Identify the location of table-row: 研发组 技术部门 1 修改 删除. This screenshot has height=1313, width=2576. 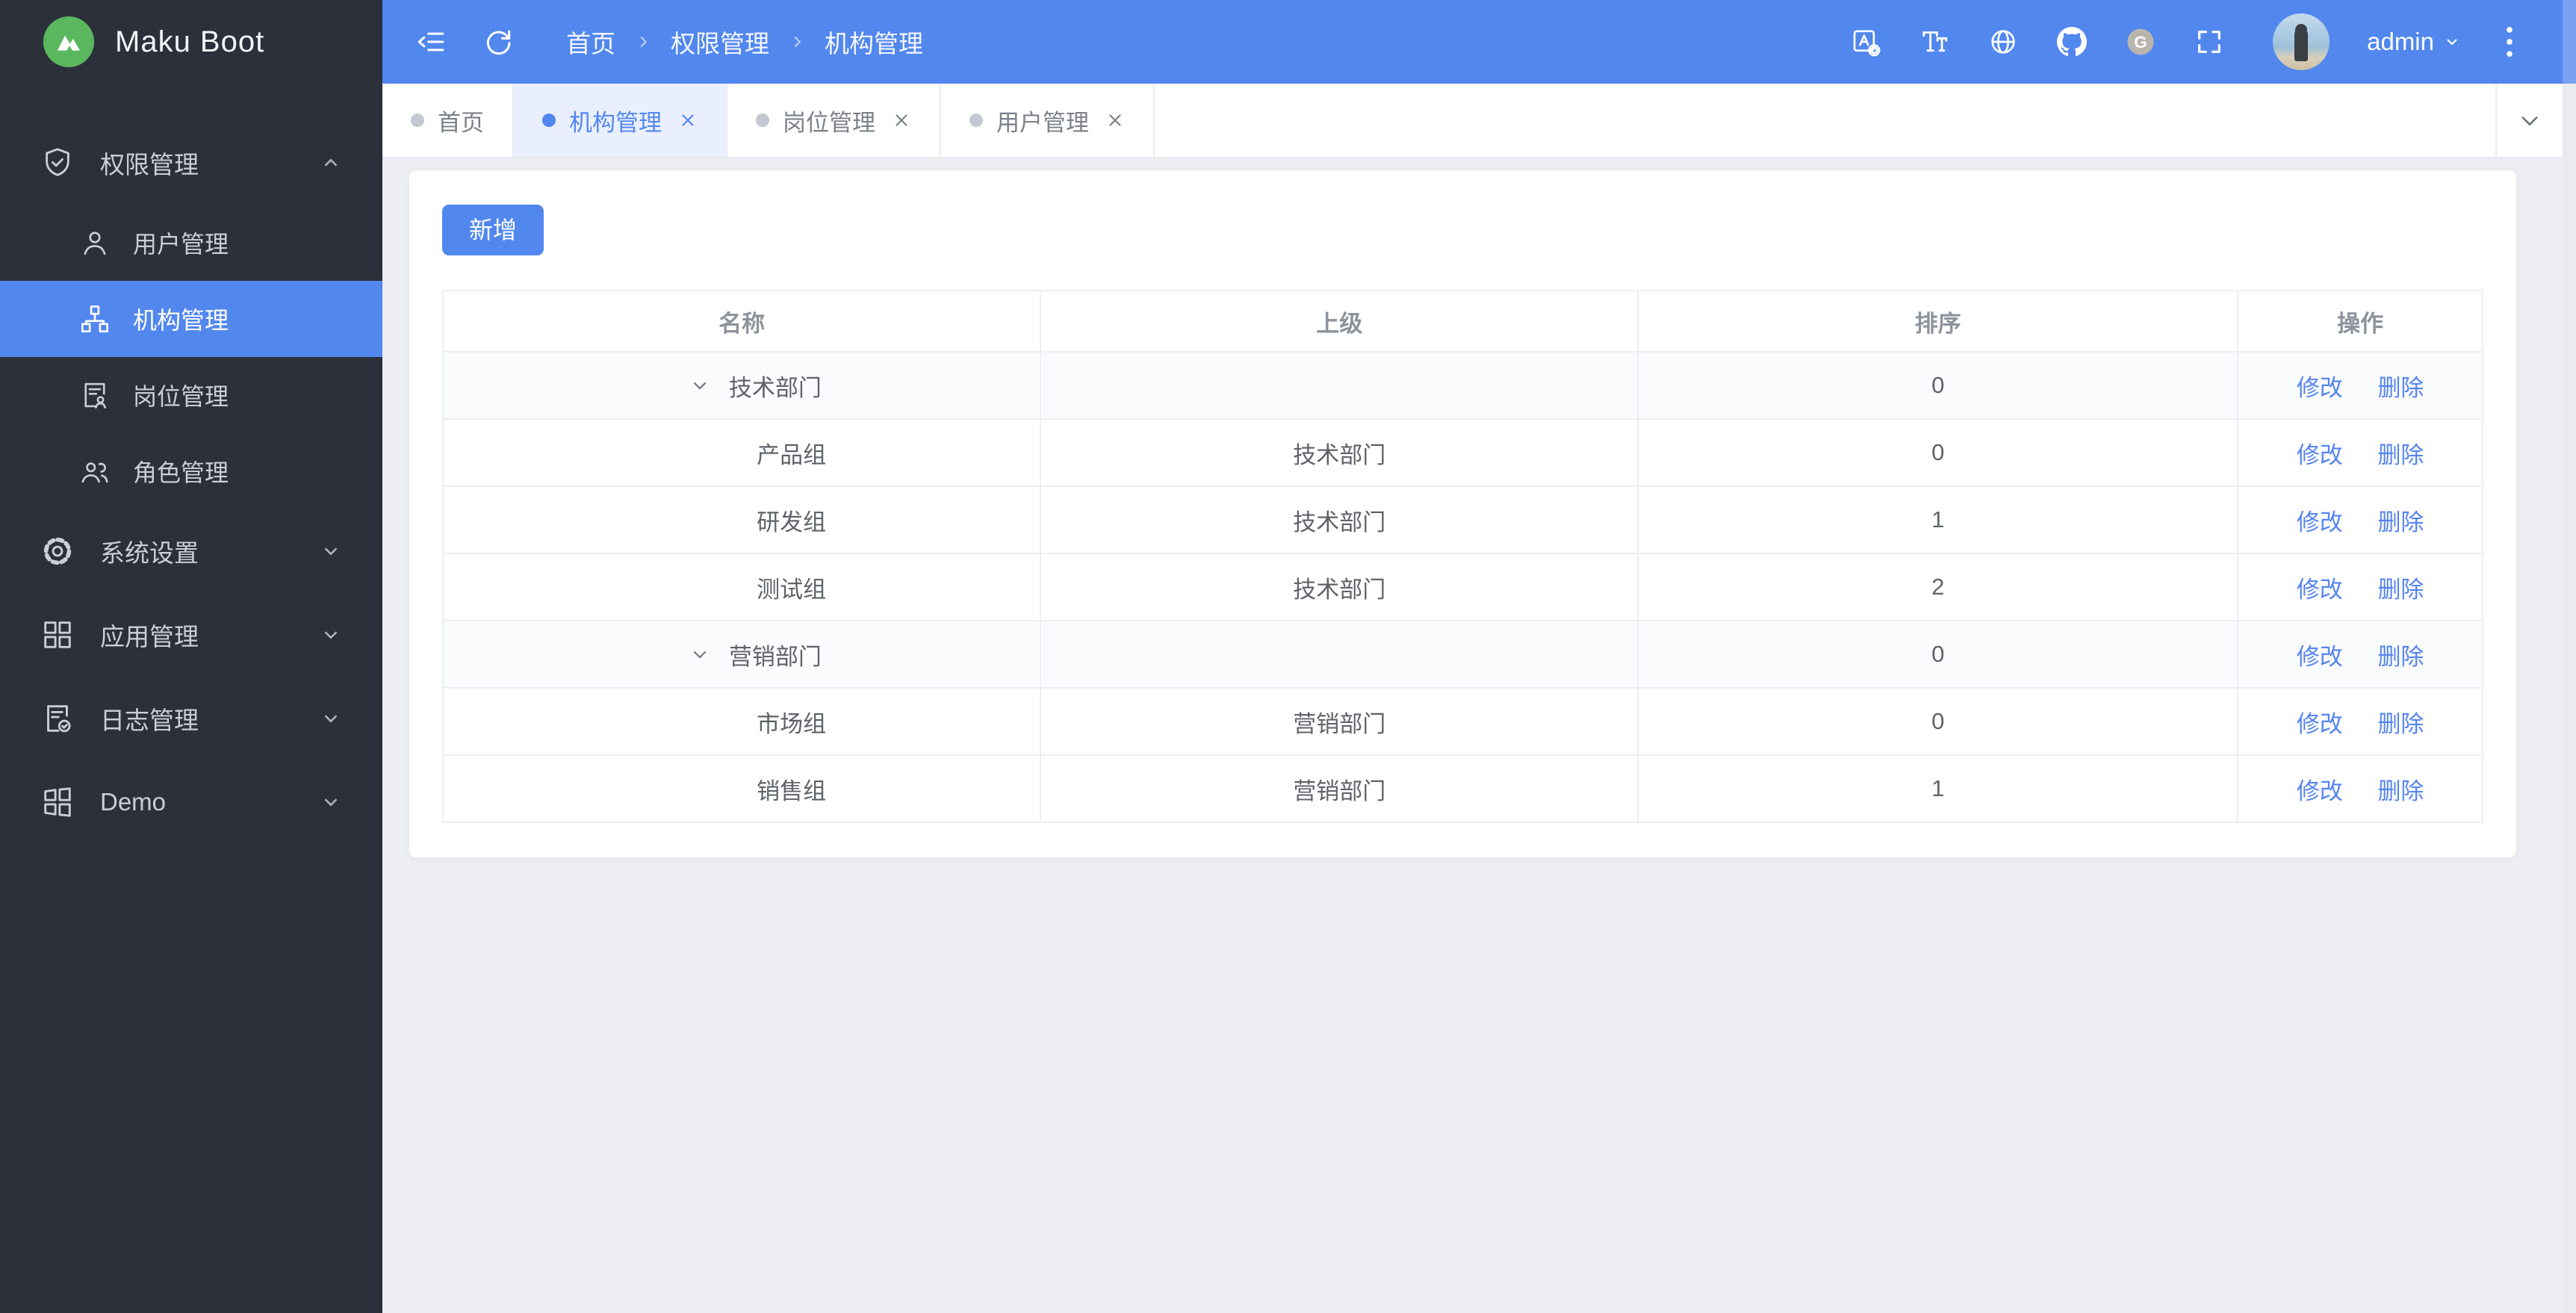
(1462, 519).